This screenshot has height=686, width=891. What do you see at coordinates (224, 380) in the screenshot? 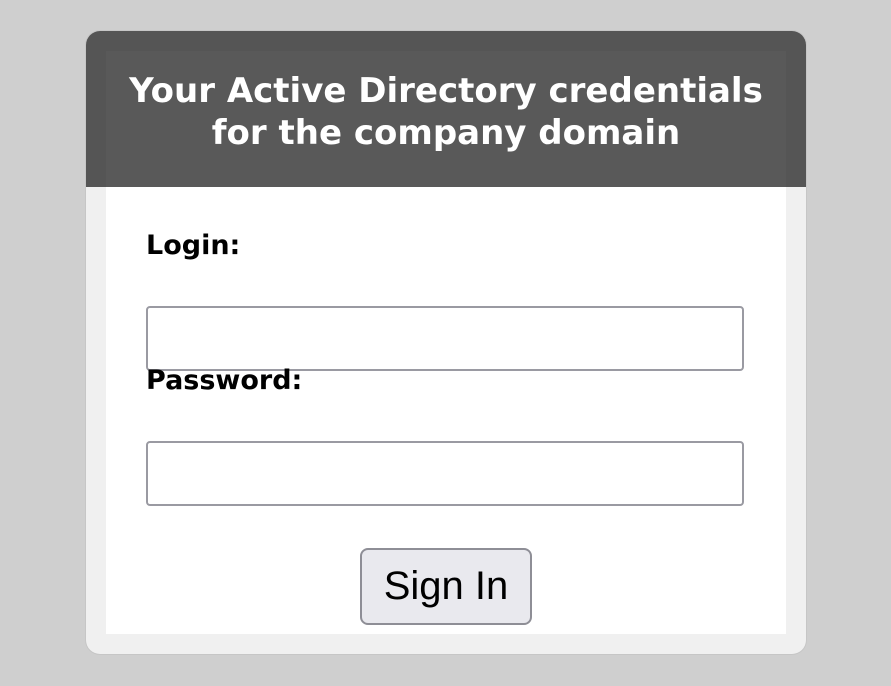
I see `password-label: Password:` at bounding box center [224, 380].